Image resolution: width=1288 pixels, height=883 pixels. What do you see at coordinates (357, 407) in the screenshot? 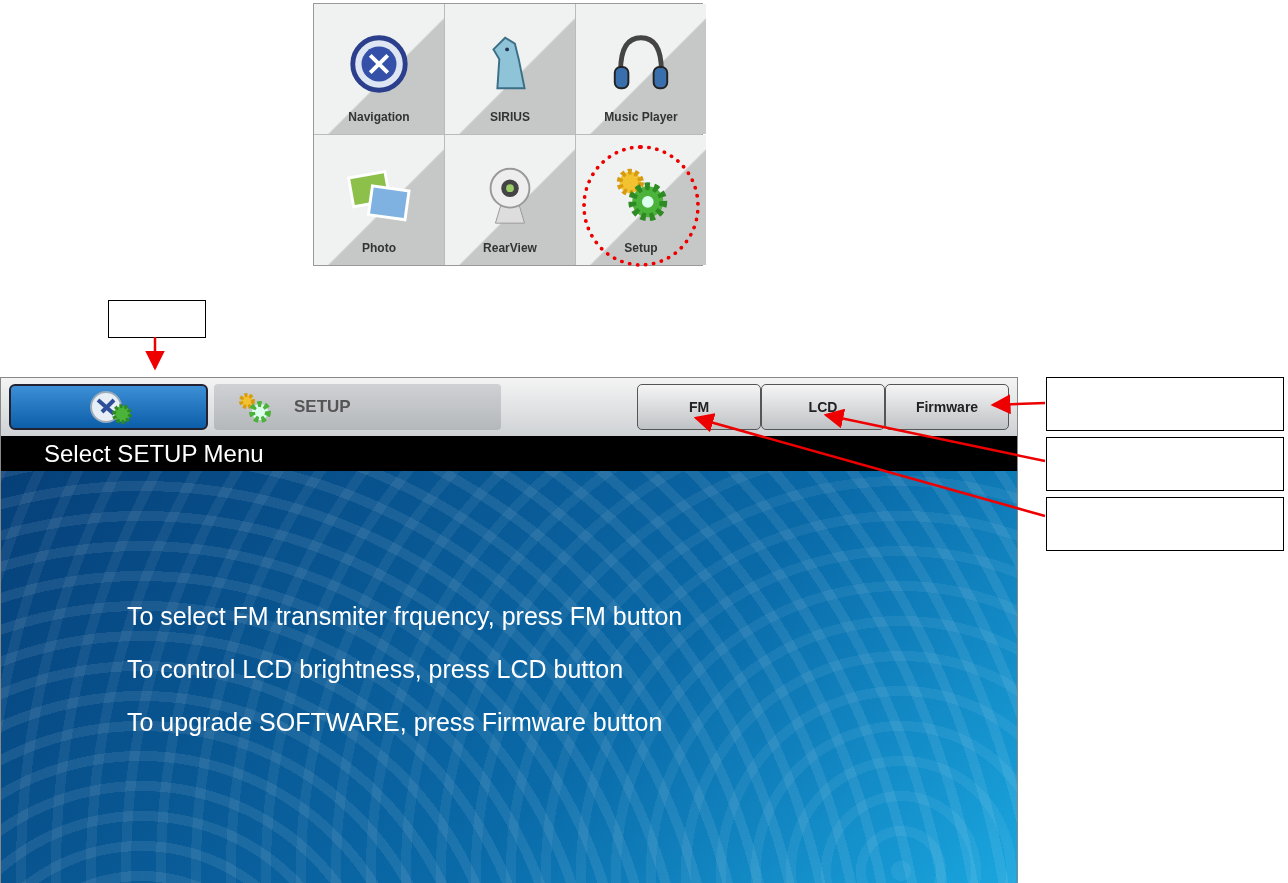
I see `setup-tab: SETUP` at bounding box center [357, 407].